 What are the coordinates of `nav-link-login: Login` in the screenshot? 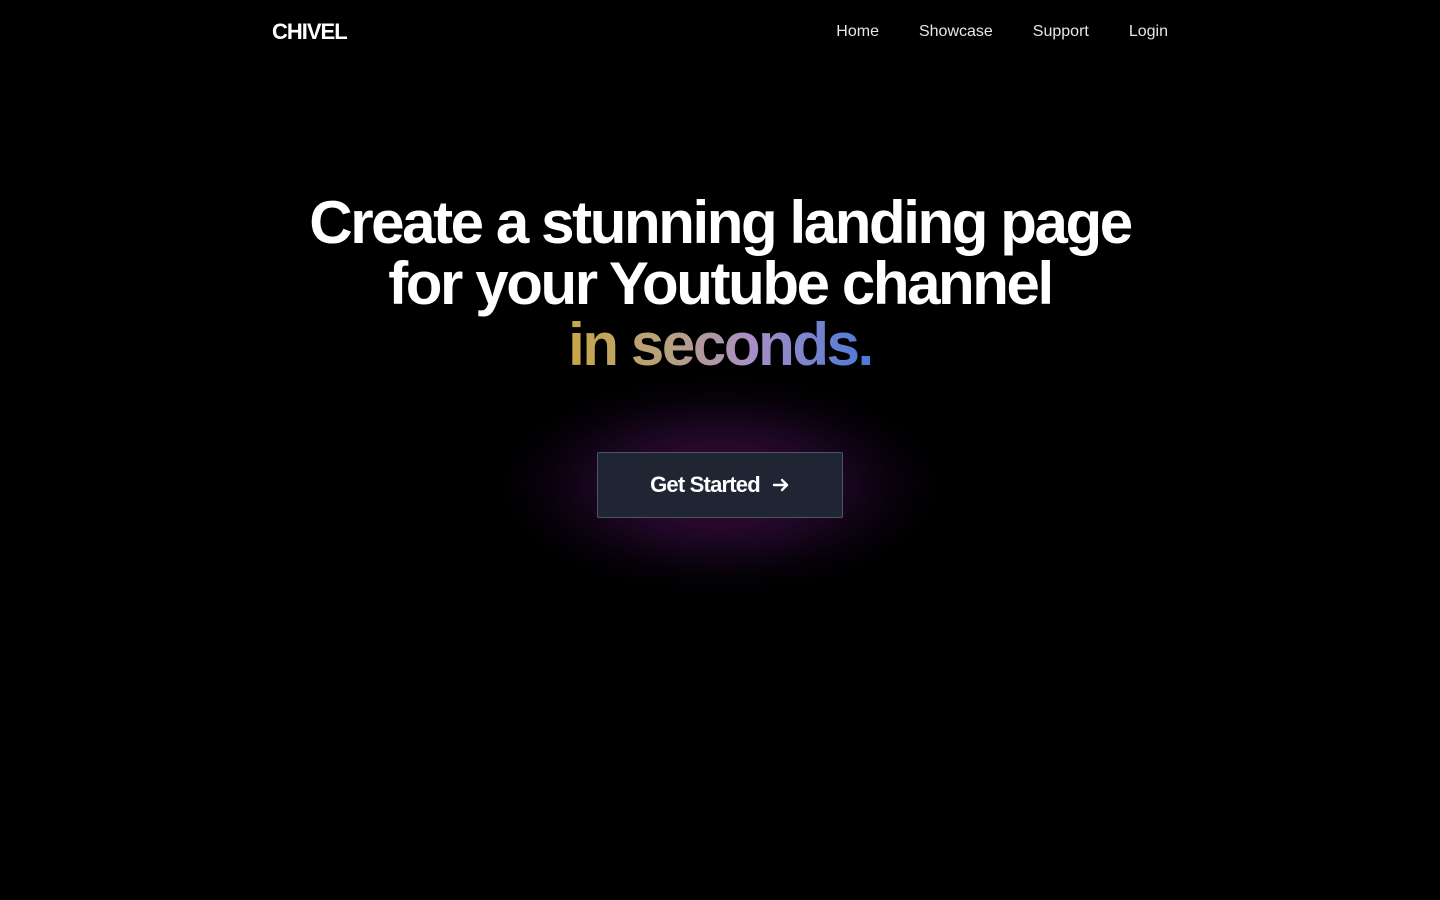 It's located at (1148, 32).